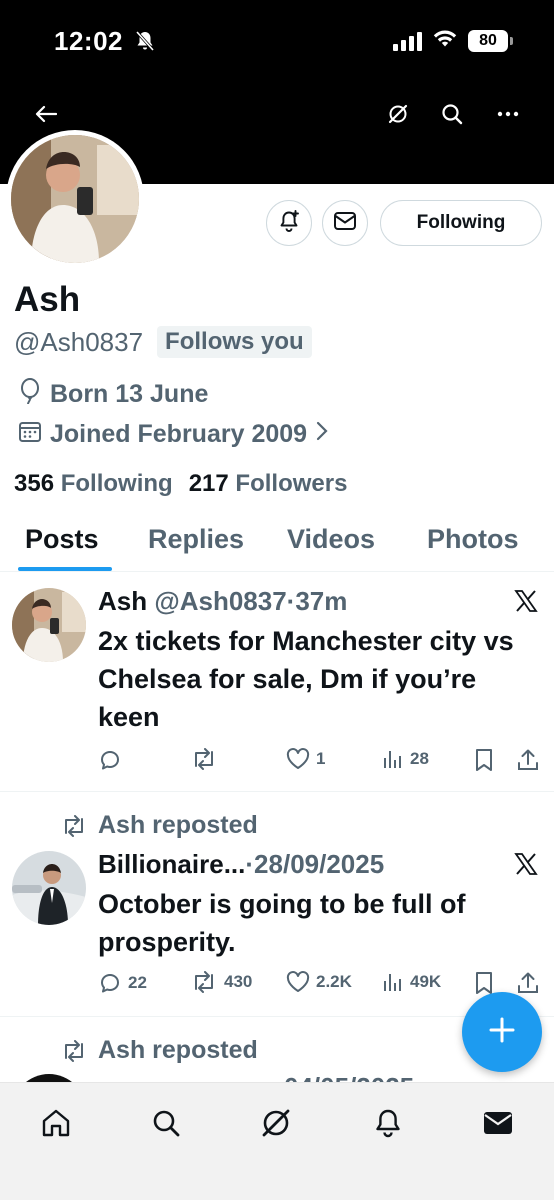 This screenshot has height=1200, width=554. Describe the element at coordinates (88, 41) in the screenshot. I see `clock: 12:02` at that location.